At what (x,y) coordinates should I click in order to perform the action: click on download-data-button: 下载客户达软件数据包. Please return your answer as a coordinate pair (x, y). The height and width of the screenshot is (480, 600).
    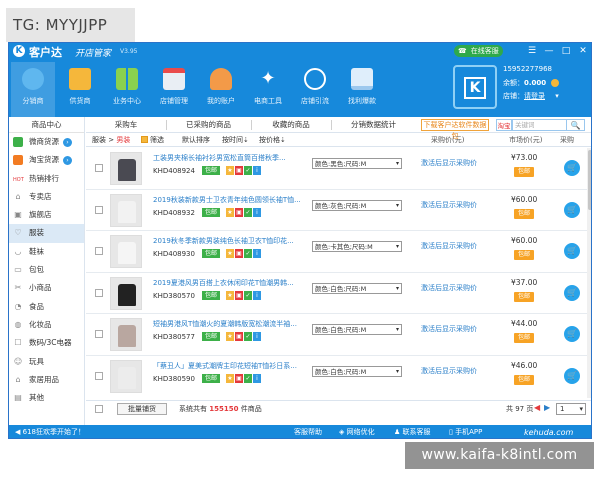
    Looking at the image, I should click on (455, 129).